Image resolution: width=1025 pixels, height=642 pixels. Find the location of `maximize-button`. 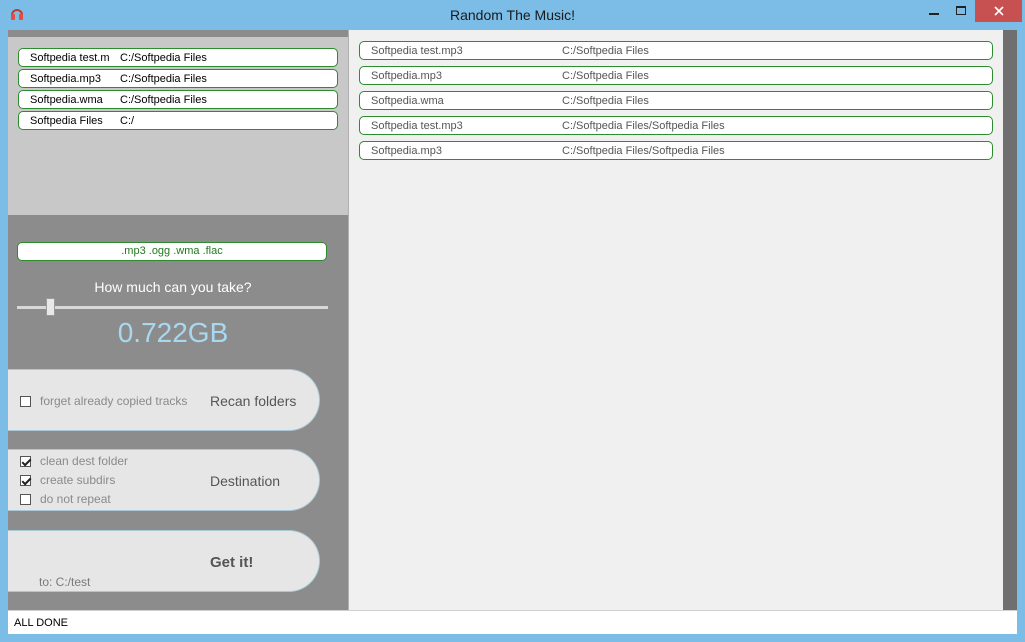

maximize-button is located at coordinates (960, 11).